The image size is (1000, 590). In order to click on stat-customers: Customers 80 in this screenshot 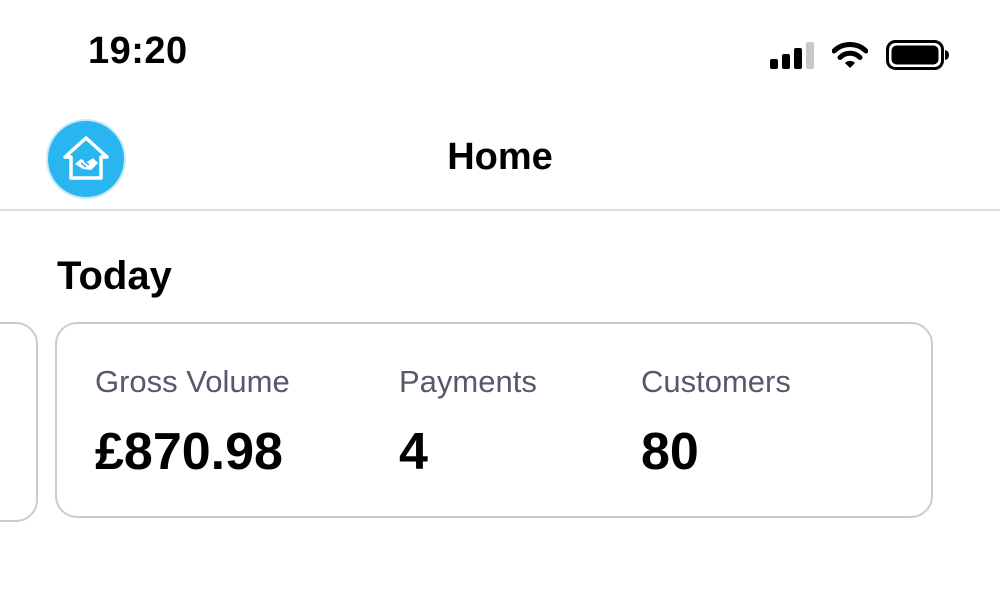, I will do `click(716, 423)`.